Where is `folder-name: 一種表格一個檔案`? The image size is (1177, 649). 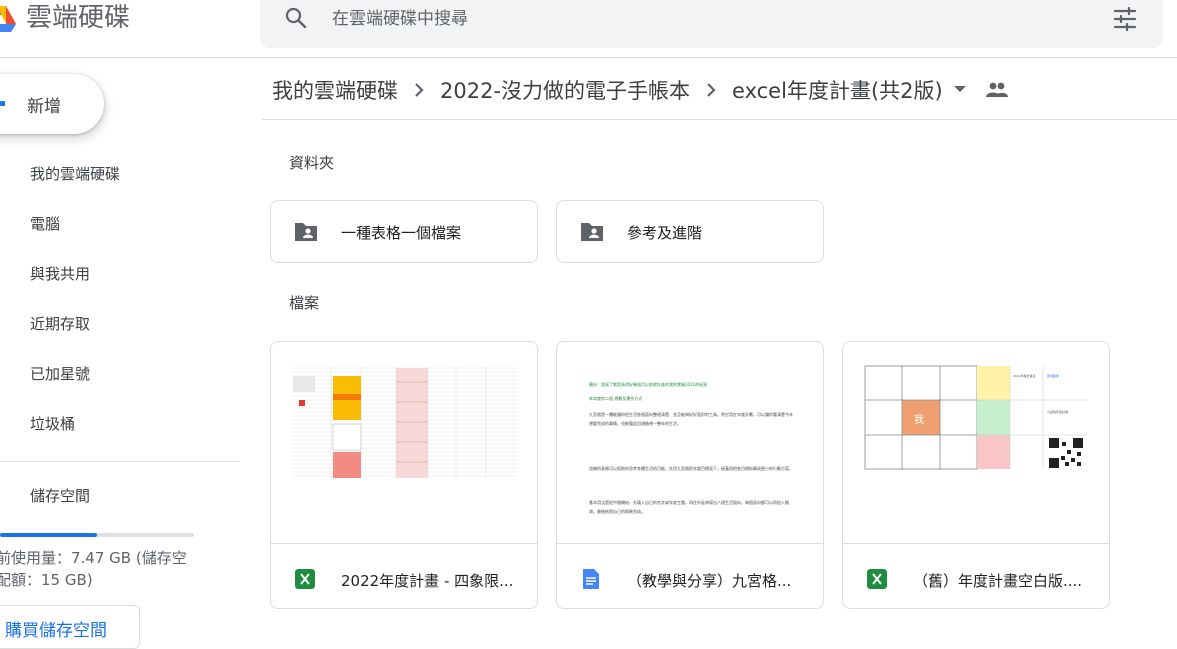 folder-name: 一種表格一個檔案 is located at coordinates (401, 233).